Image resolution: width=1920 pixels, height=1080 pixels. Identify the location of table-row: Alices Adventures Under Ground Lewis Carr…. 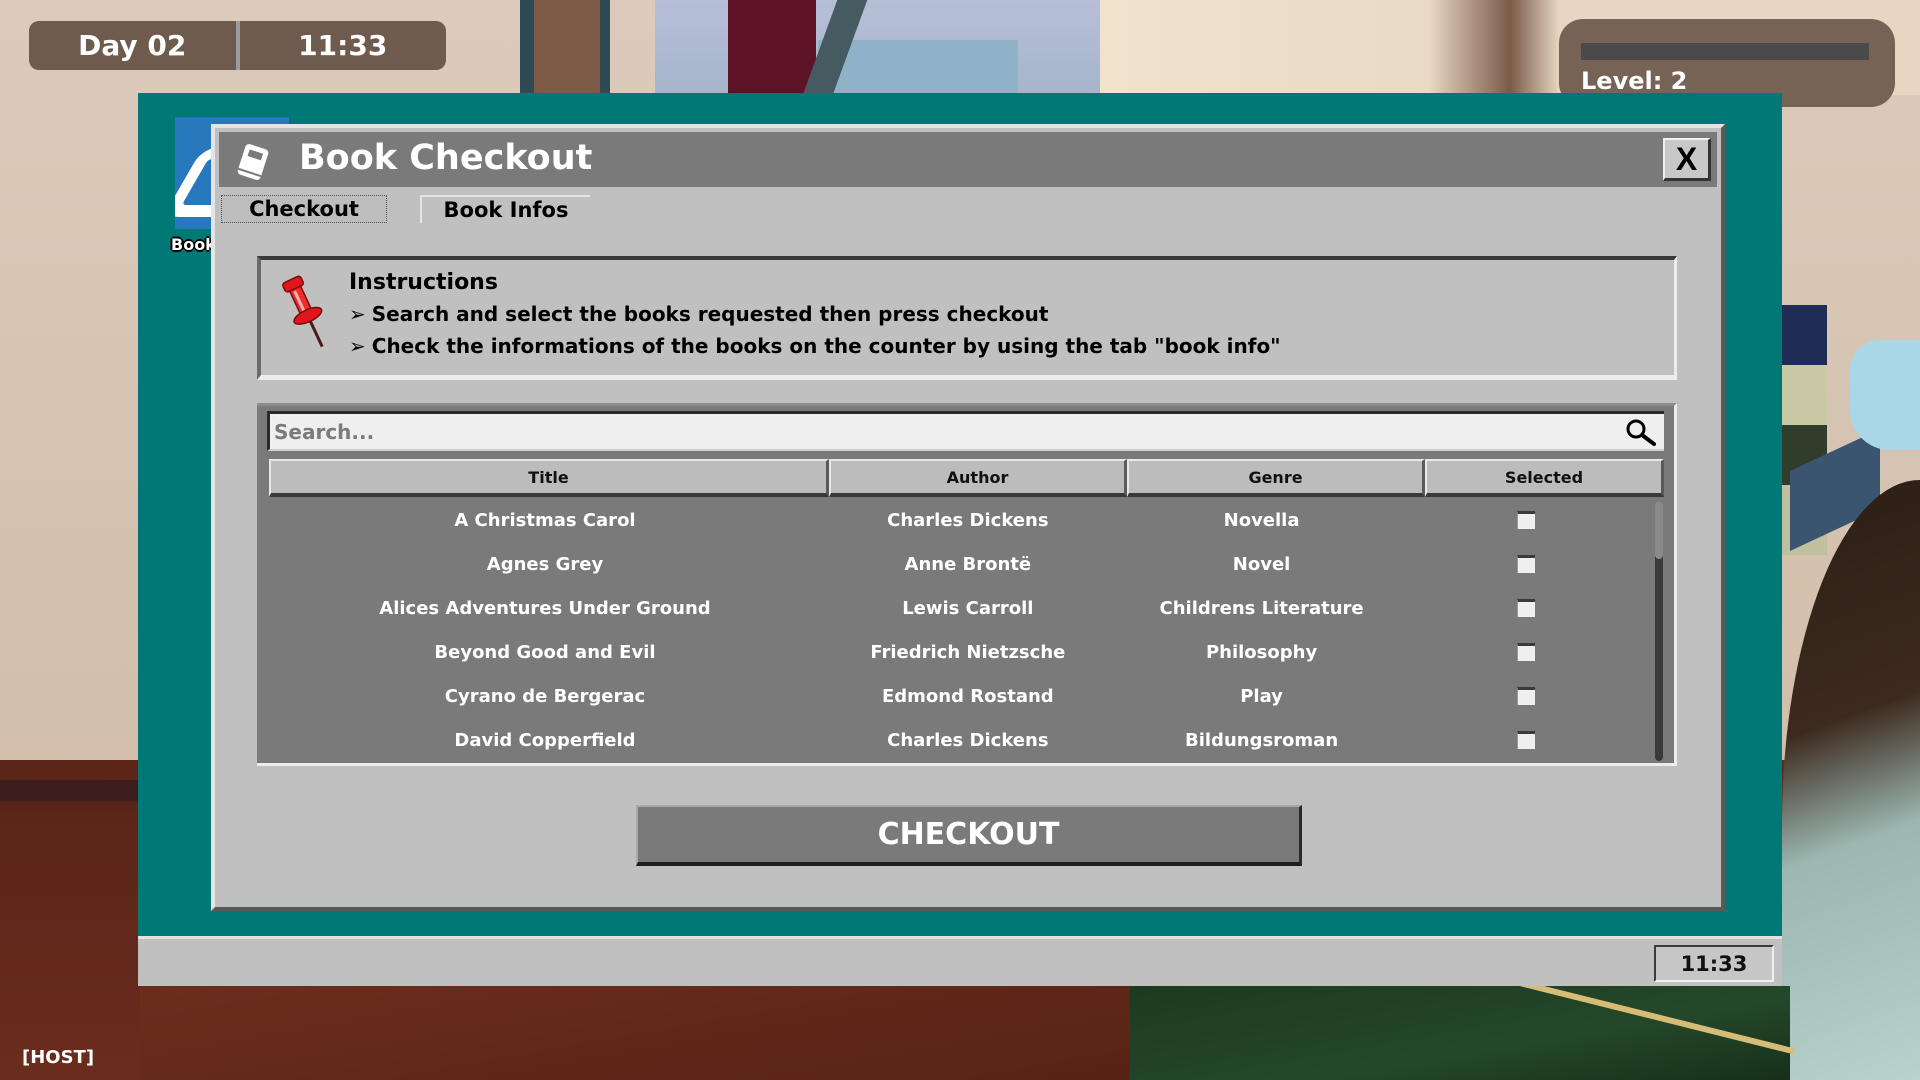
(956, 608).